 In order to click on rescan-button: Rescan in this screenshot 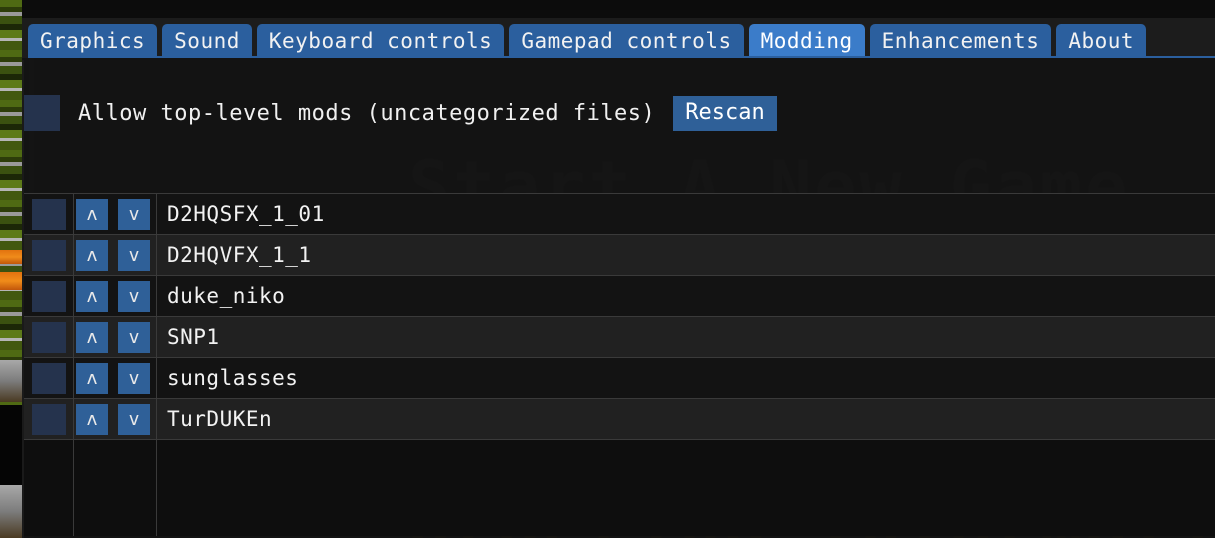, I will do `click(725, 113)`.